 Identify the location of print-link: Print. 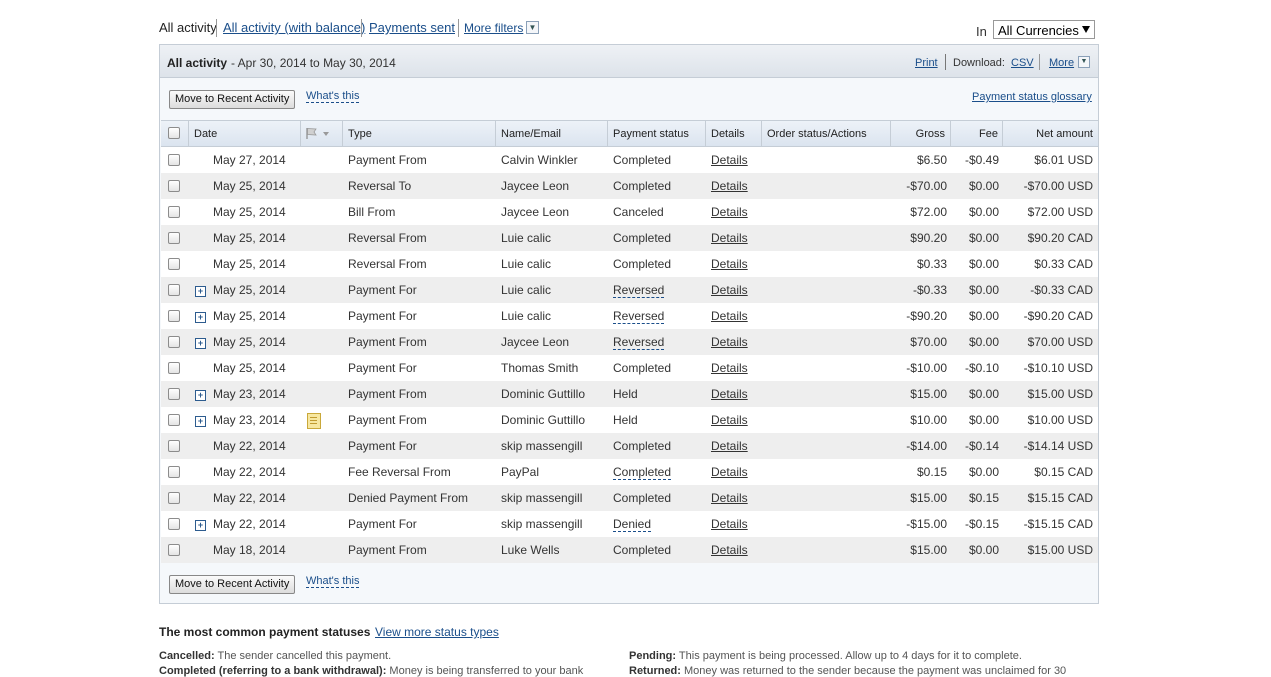
(926, 63).